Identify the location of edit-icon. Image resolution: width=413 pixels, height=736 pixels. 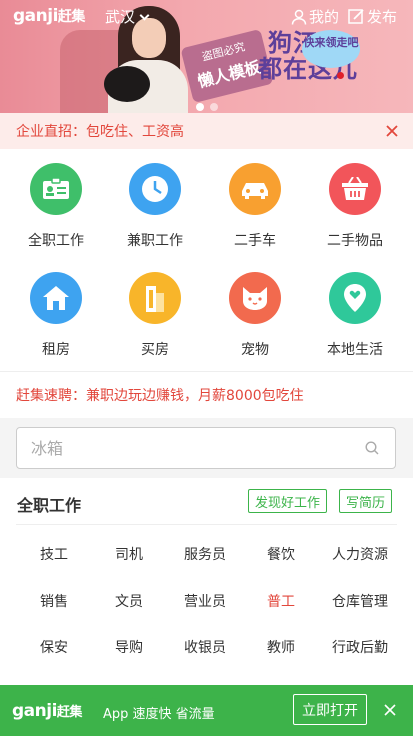
(356, 16).